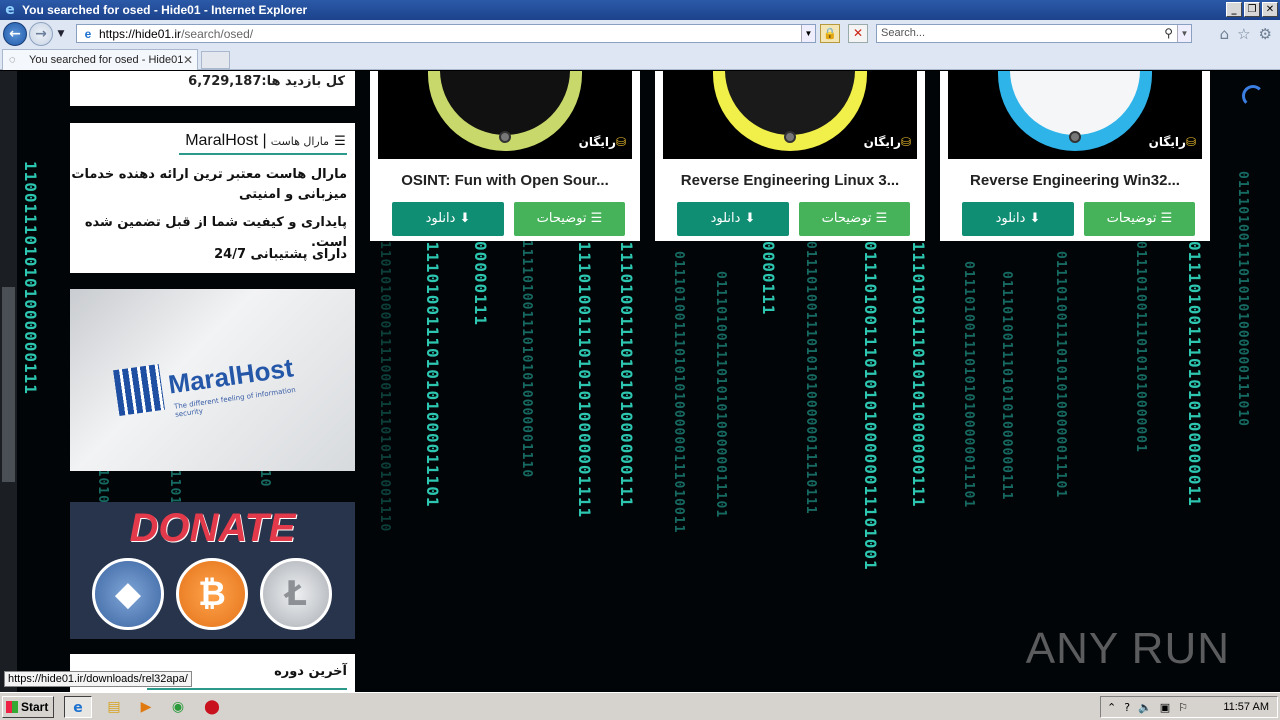 Image resolution: width=1280 pixels, height=720 pixels. Describe the element at coordinates (15, 34) in the screenshot. I see `back-button: ←` at that location.